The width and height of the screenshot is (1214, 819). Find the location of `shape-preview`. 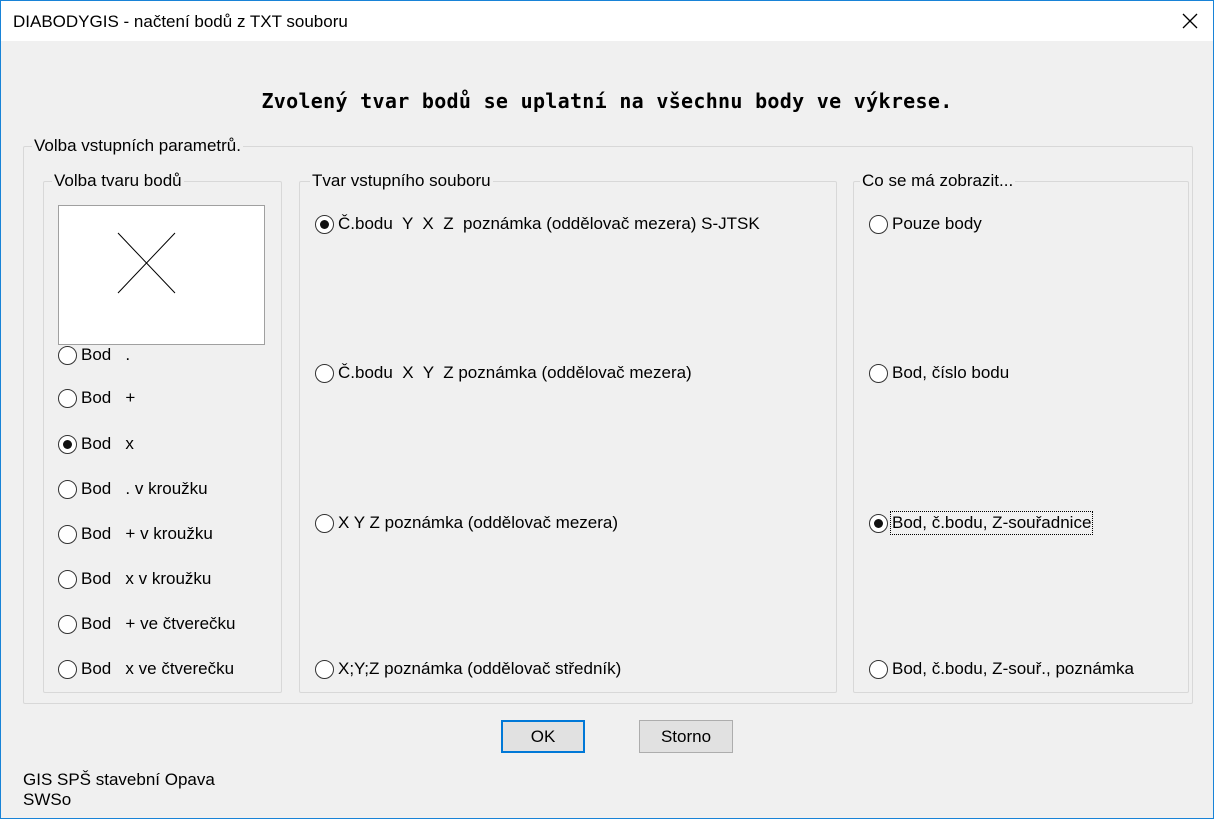

shape-preview is located at coordinates (161, 275).